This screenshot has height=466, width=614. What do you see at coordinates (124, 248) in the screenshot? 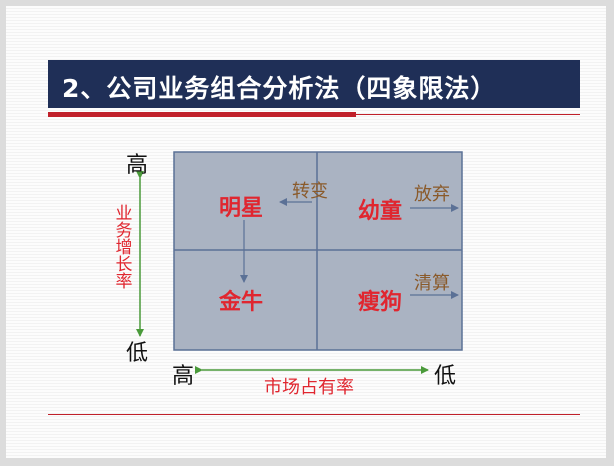
I see `y-axis-title: 业务增长率` at bounding box center [124, 248].